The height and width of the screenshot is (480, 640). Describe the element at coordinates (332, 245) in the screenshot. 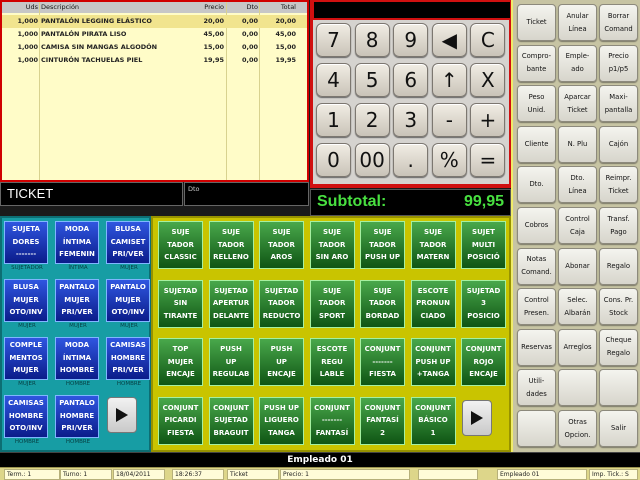

I see `product-button: SUJE TADOR SIN ARO` at that location.